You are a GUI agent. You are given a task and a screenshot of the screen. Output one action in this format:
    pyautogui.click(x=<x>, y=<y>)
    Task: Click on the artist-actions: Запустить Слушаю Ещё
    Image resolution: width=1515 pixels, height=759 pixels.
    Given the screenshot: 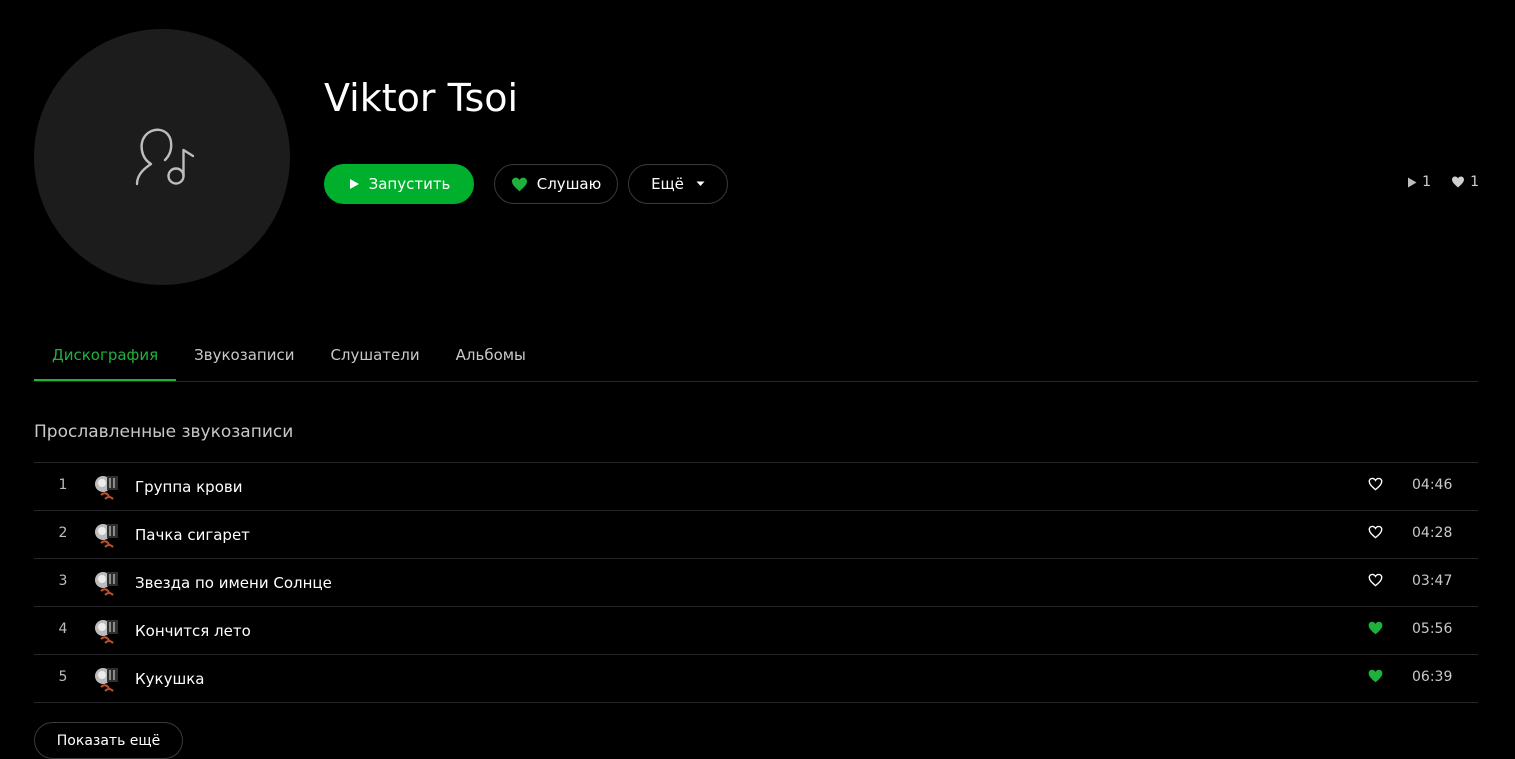 What is the action you would take?
    pyautogui.click(x=526, y=184)
    